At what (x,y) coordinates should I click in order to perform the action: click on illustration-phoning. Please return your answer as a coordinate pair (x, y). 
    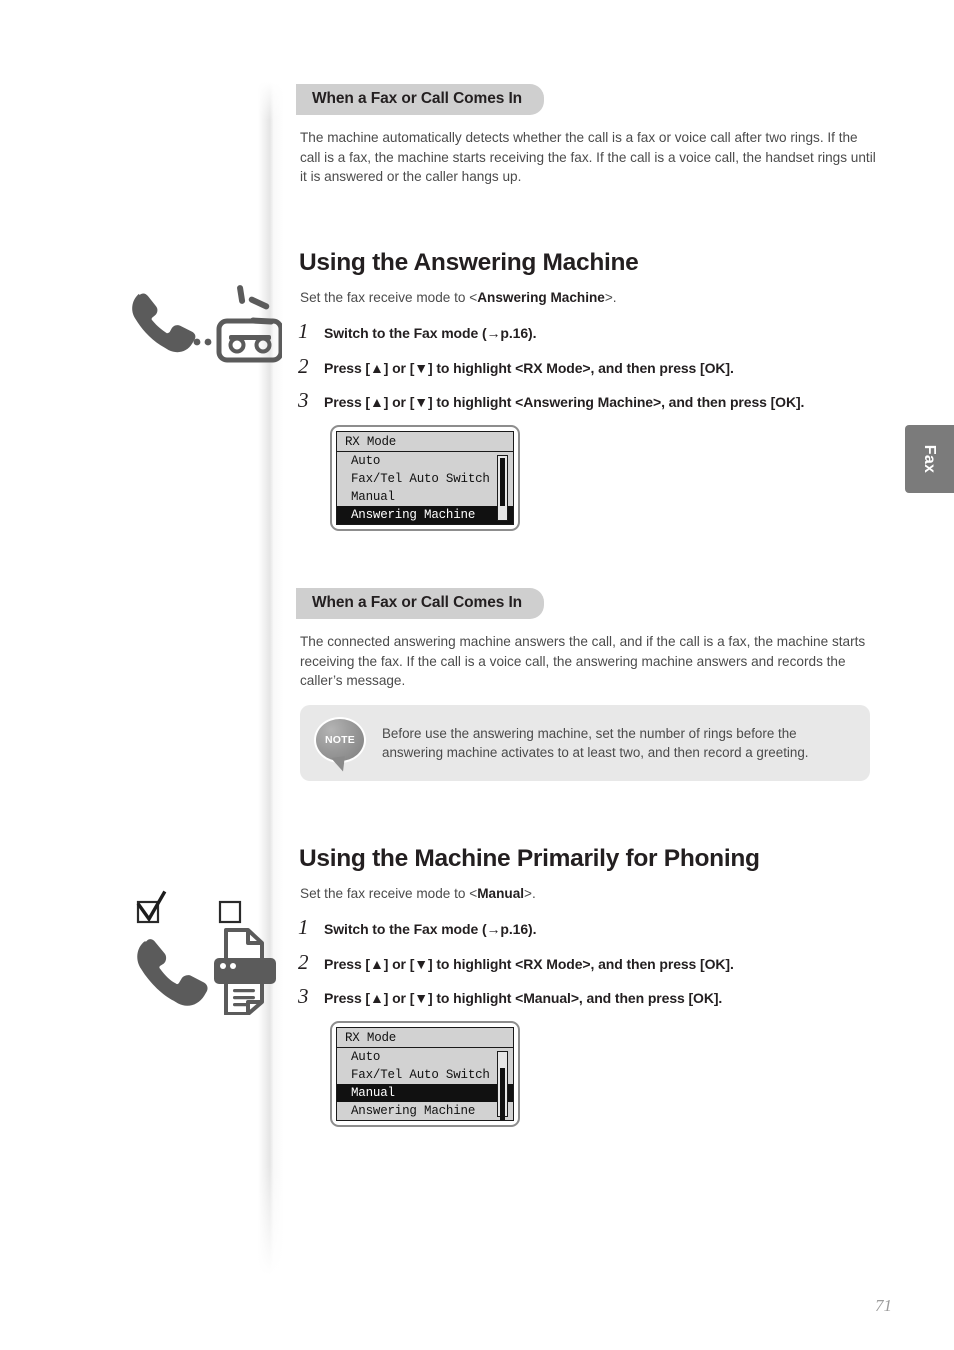
    Looking at the image, I should click on (205, 952).